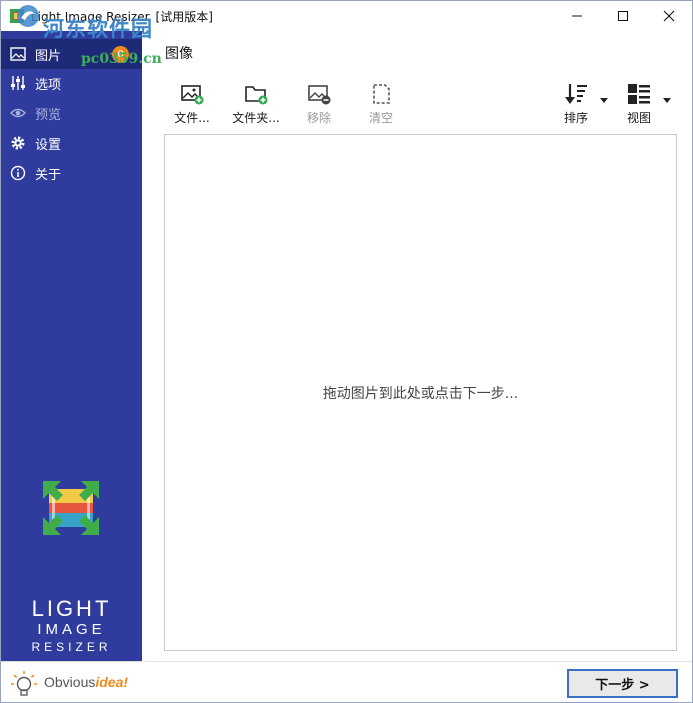 The width and height of the screenshot is (693, 703). I want to click on product-logo-icon, so click(71, 508).